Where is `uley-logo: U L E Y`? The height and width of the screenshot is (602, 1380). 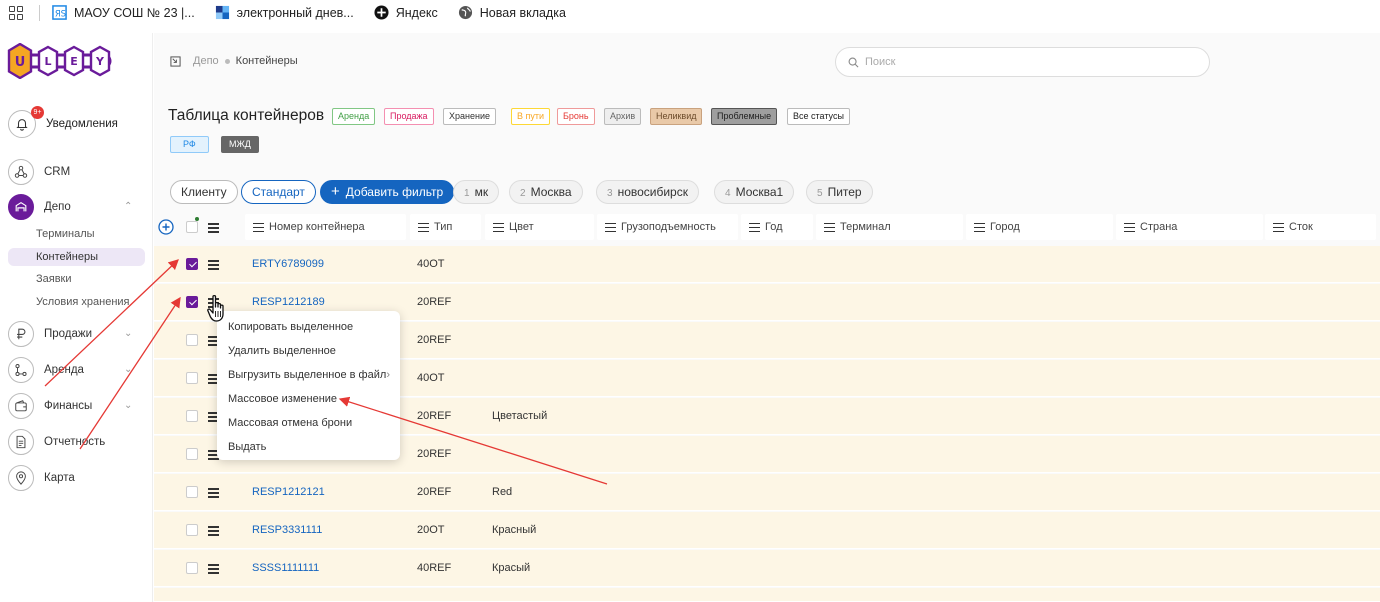 uley-logo: U L E Y is located at coordinates (63, 61).